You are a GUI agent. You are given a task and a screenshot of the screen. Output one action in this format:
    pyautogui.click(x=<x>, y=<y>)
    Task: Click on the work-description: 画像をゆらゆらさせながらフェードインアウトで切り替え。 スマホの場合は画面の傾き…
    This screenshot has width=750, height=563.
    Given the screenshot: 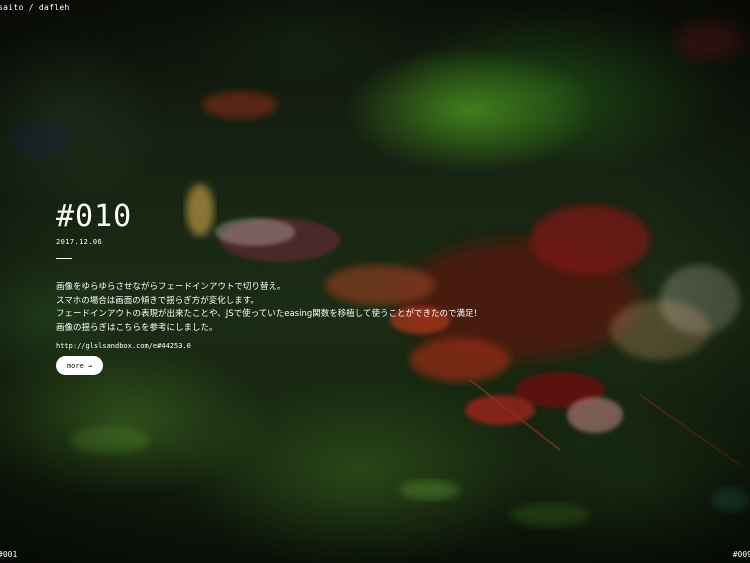 What is the action you would take?
    pyautogui.click(x=316, y=308)
    